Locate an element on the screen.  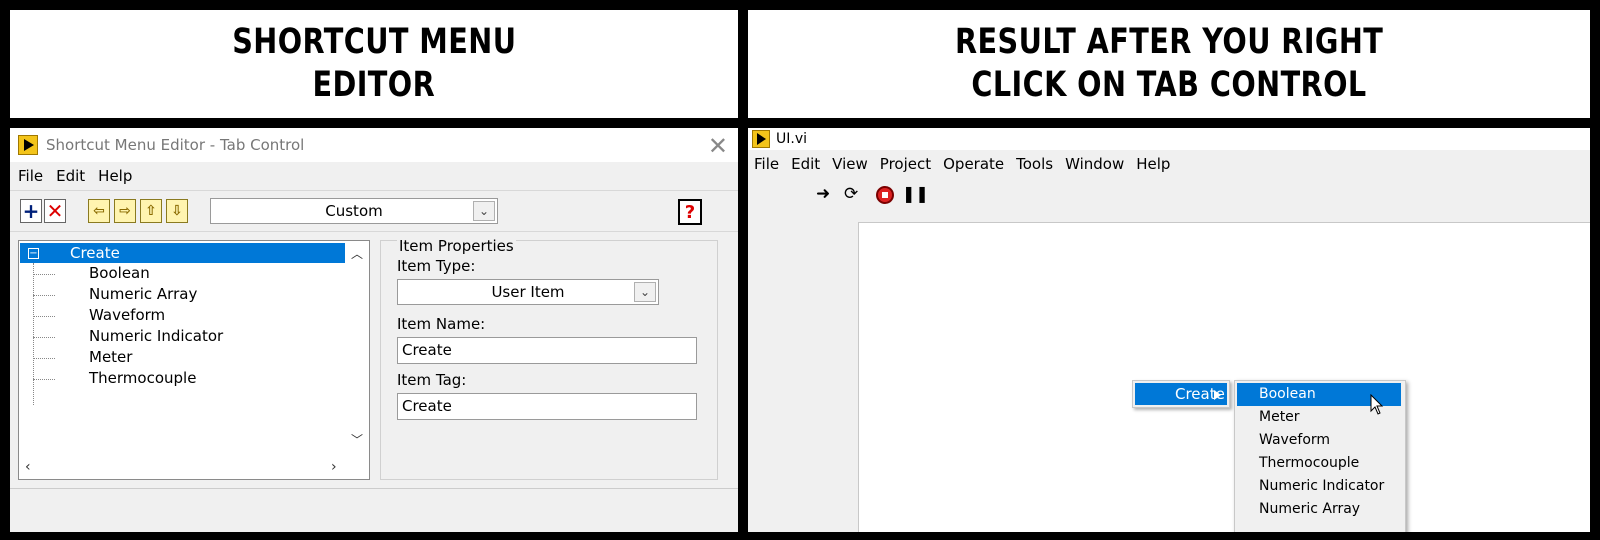
tree-vertical-scrollbar: ︿ ﹀ is located at coordinates (357, 348).